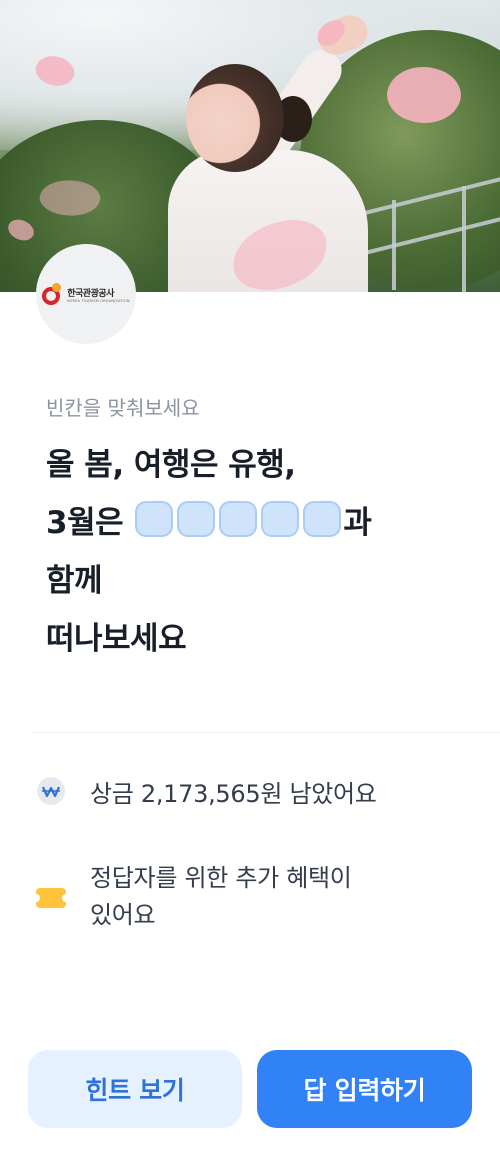 The width and height of the screenshot is (500, 1152). I want to click on question-text: 과, so click(357, 523).